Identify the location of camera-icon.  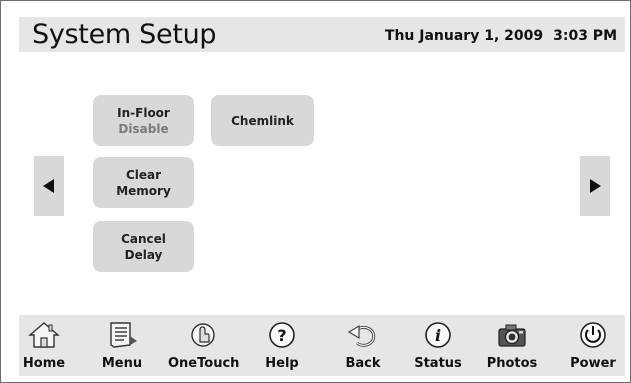
(512, 335).